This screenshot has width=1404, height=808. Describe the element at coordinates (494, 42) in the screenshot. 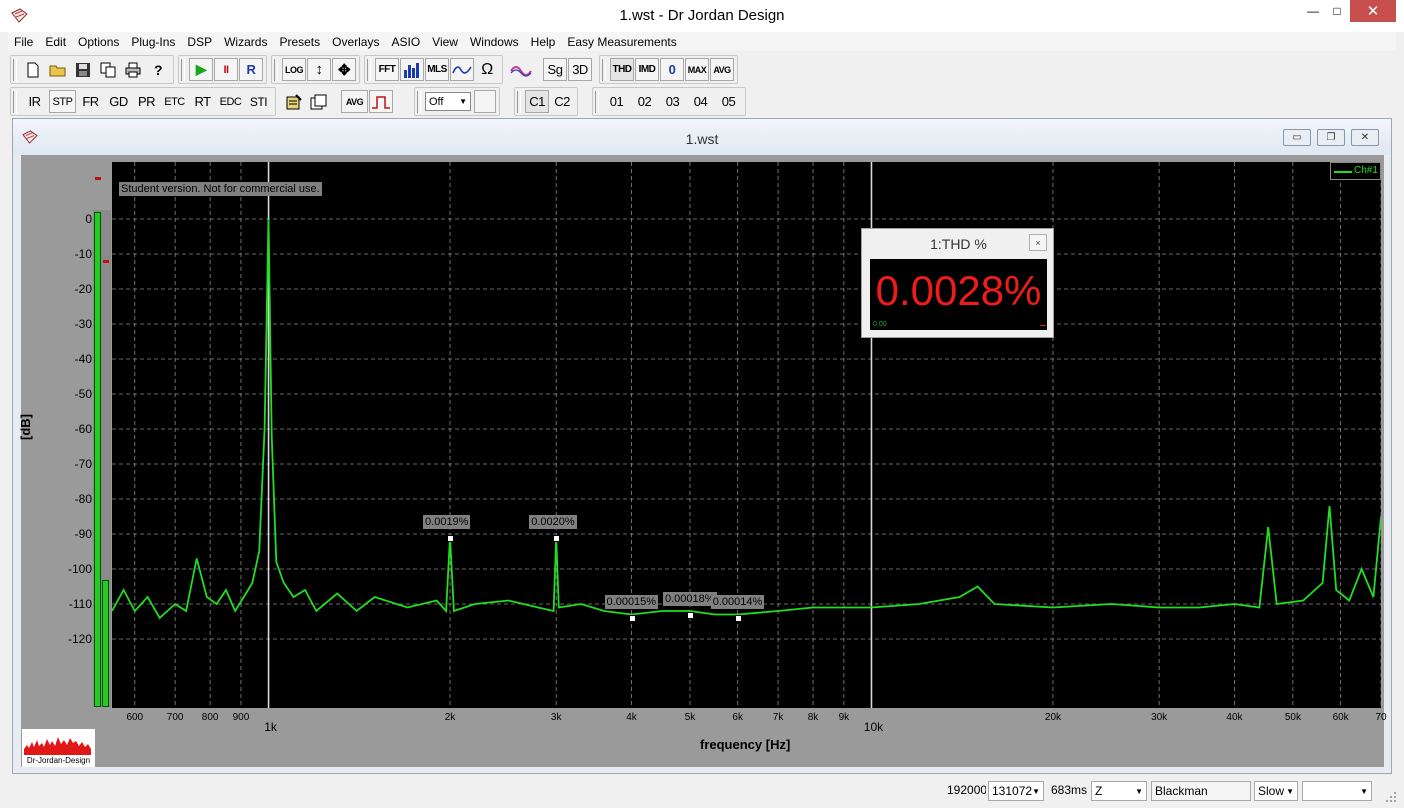

I see `menu-windows: Windows` at that location.